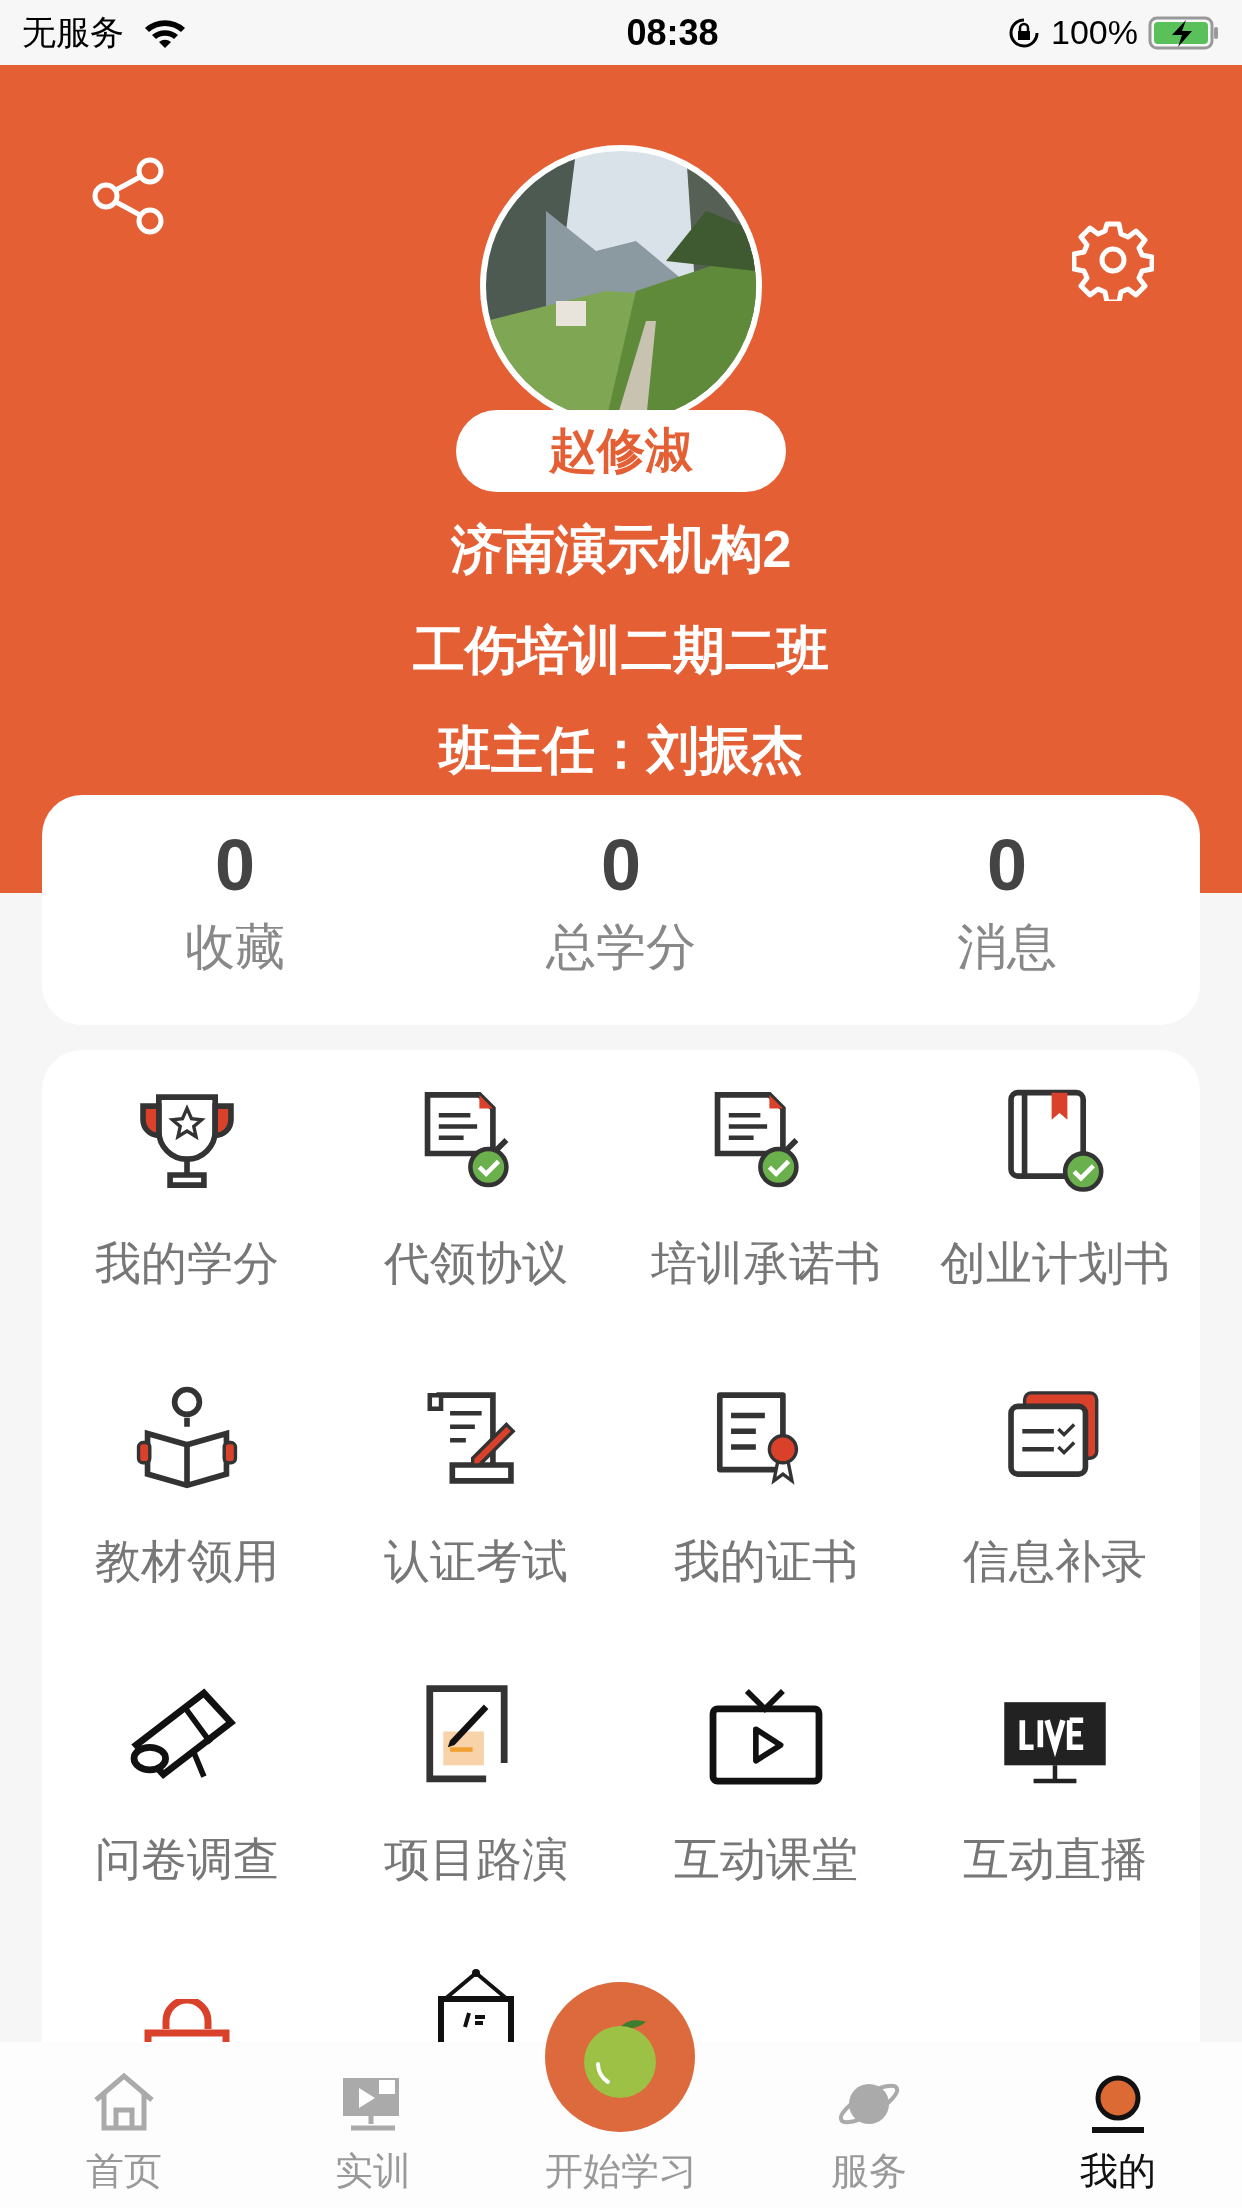 This screenshot has width=1242, height=2208. I want to click on status-time: 08:38, so click(672, 32).